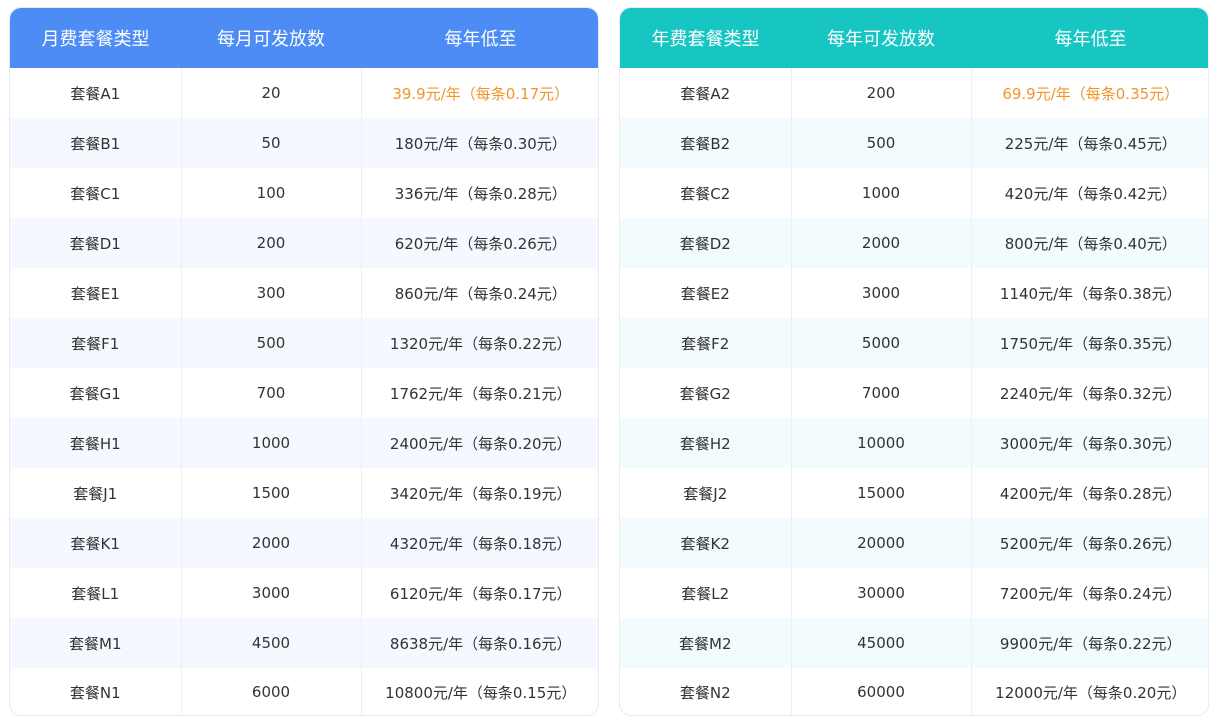 This screenshot has height=722, width=1218. Describe the element at coordinates (705, 38) in the screenshot. I see `yearly-header-plan-type: 年费套餐类型` at that location.